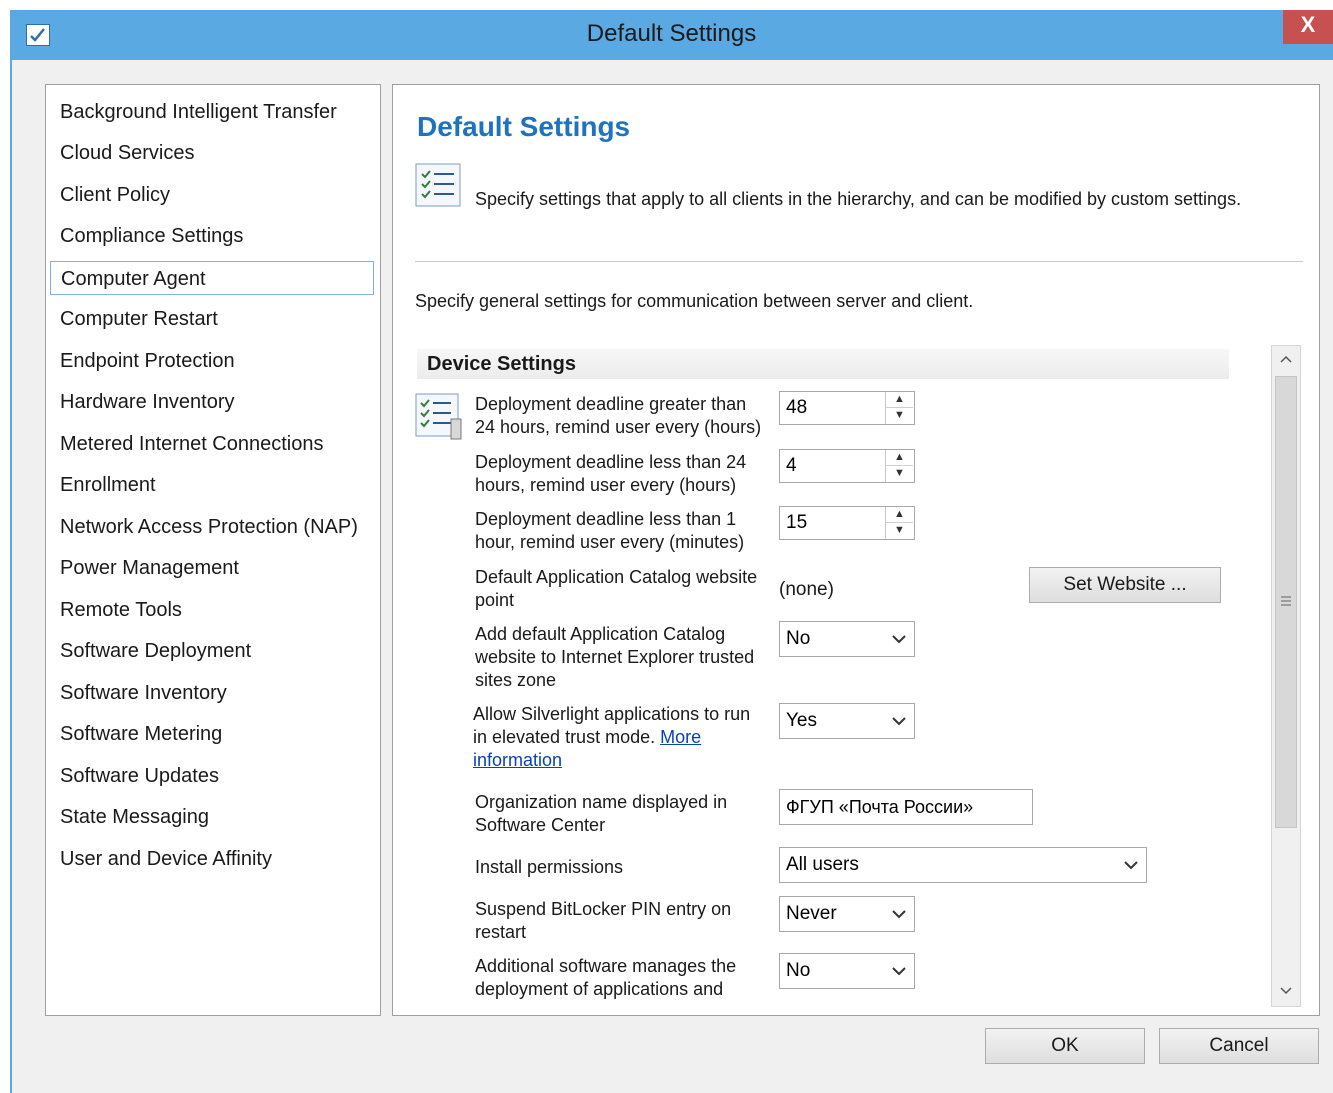 This screenshot has width=1333, height=1093. I want to click on spinner-value: 4, so click(791, 465).